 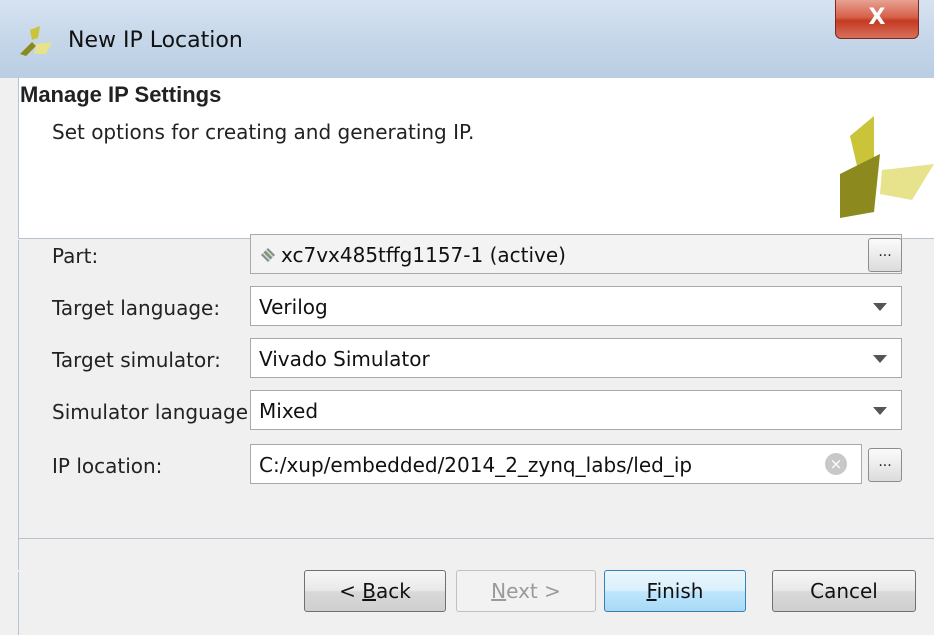 I want to click on simulator-language-select: Mixed, so click(x=576, y=410).